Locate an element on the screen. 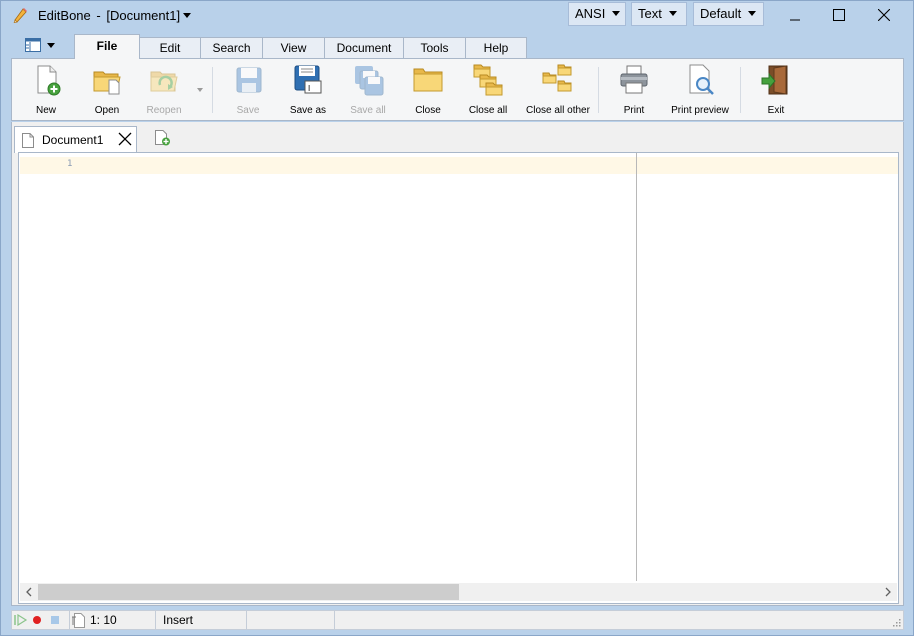  exit-door-icon is located at coordinates (774, 80).